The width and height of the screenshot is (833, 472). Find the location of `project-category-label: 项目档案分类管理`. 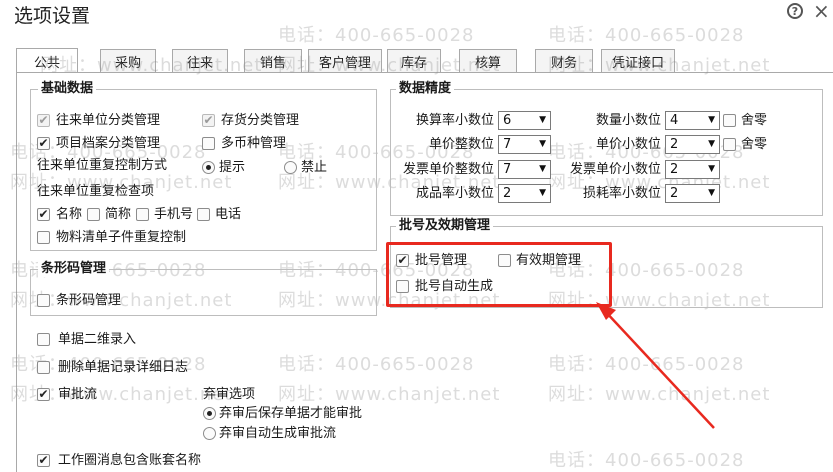

project-category-label: 项目档案分类管理 is located at coordinates (108, 143).